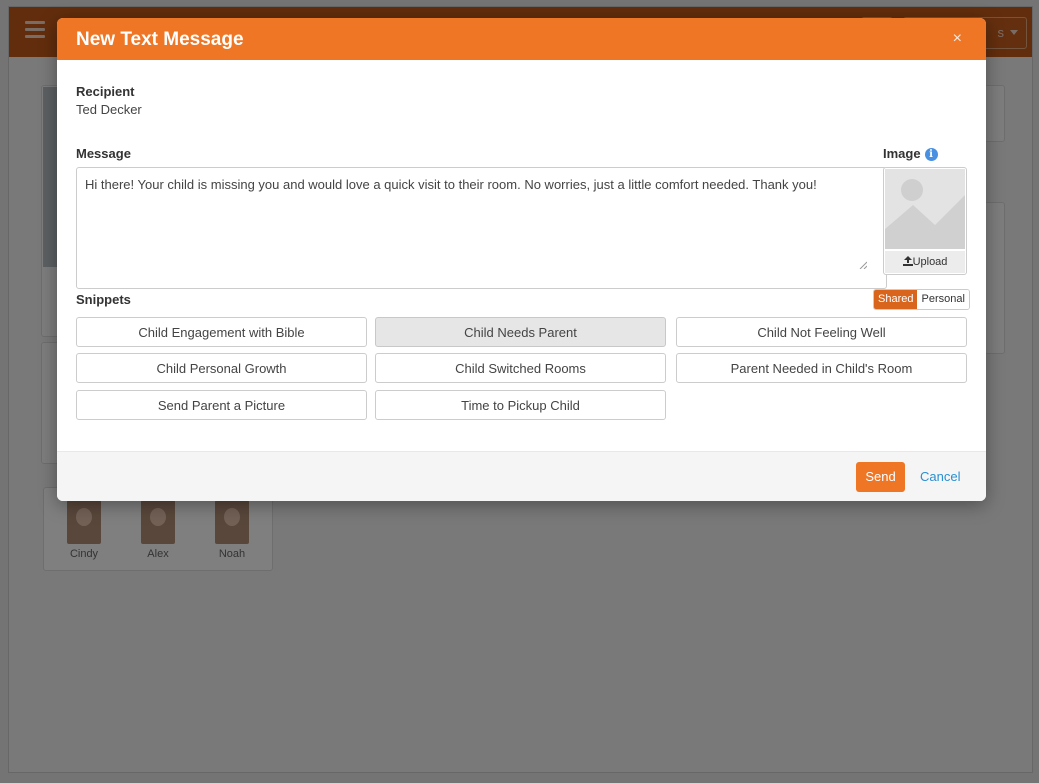  Describe the element at coordinates (521, 39) in the screenshot. I see `modal-header: New Text Message ×` at that location.